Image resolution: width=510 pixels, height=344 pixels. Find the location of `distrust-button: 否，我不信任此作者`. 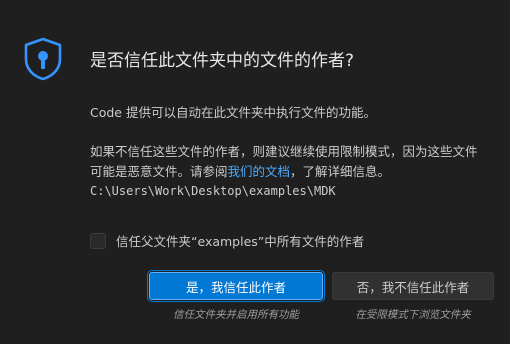

distrust-button: 否，我不信任此作者 is located at coordinates (413, 286).